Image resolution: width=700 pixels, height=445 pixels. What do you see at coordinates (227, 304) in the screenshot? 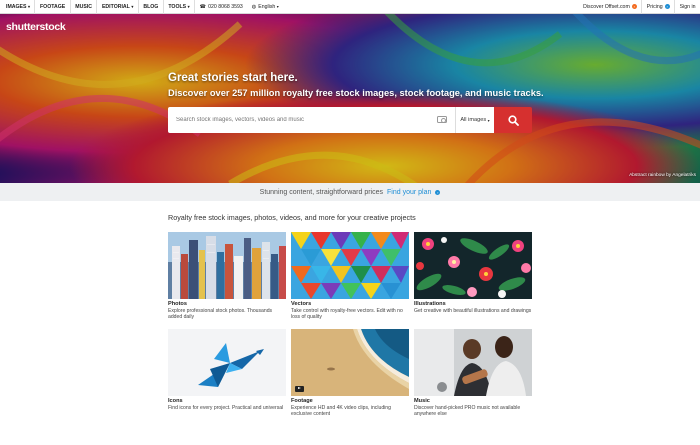
I see `card-title: Photos` at bounding box center [227, 304].